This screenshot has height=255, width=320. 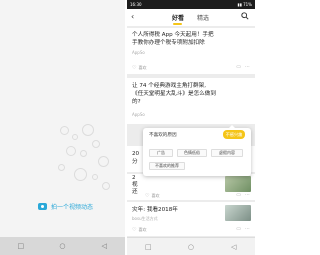 I want to click on status-battery: ▮▮ 71%, so click(x=244, y=4).